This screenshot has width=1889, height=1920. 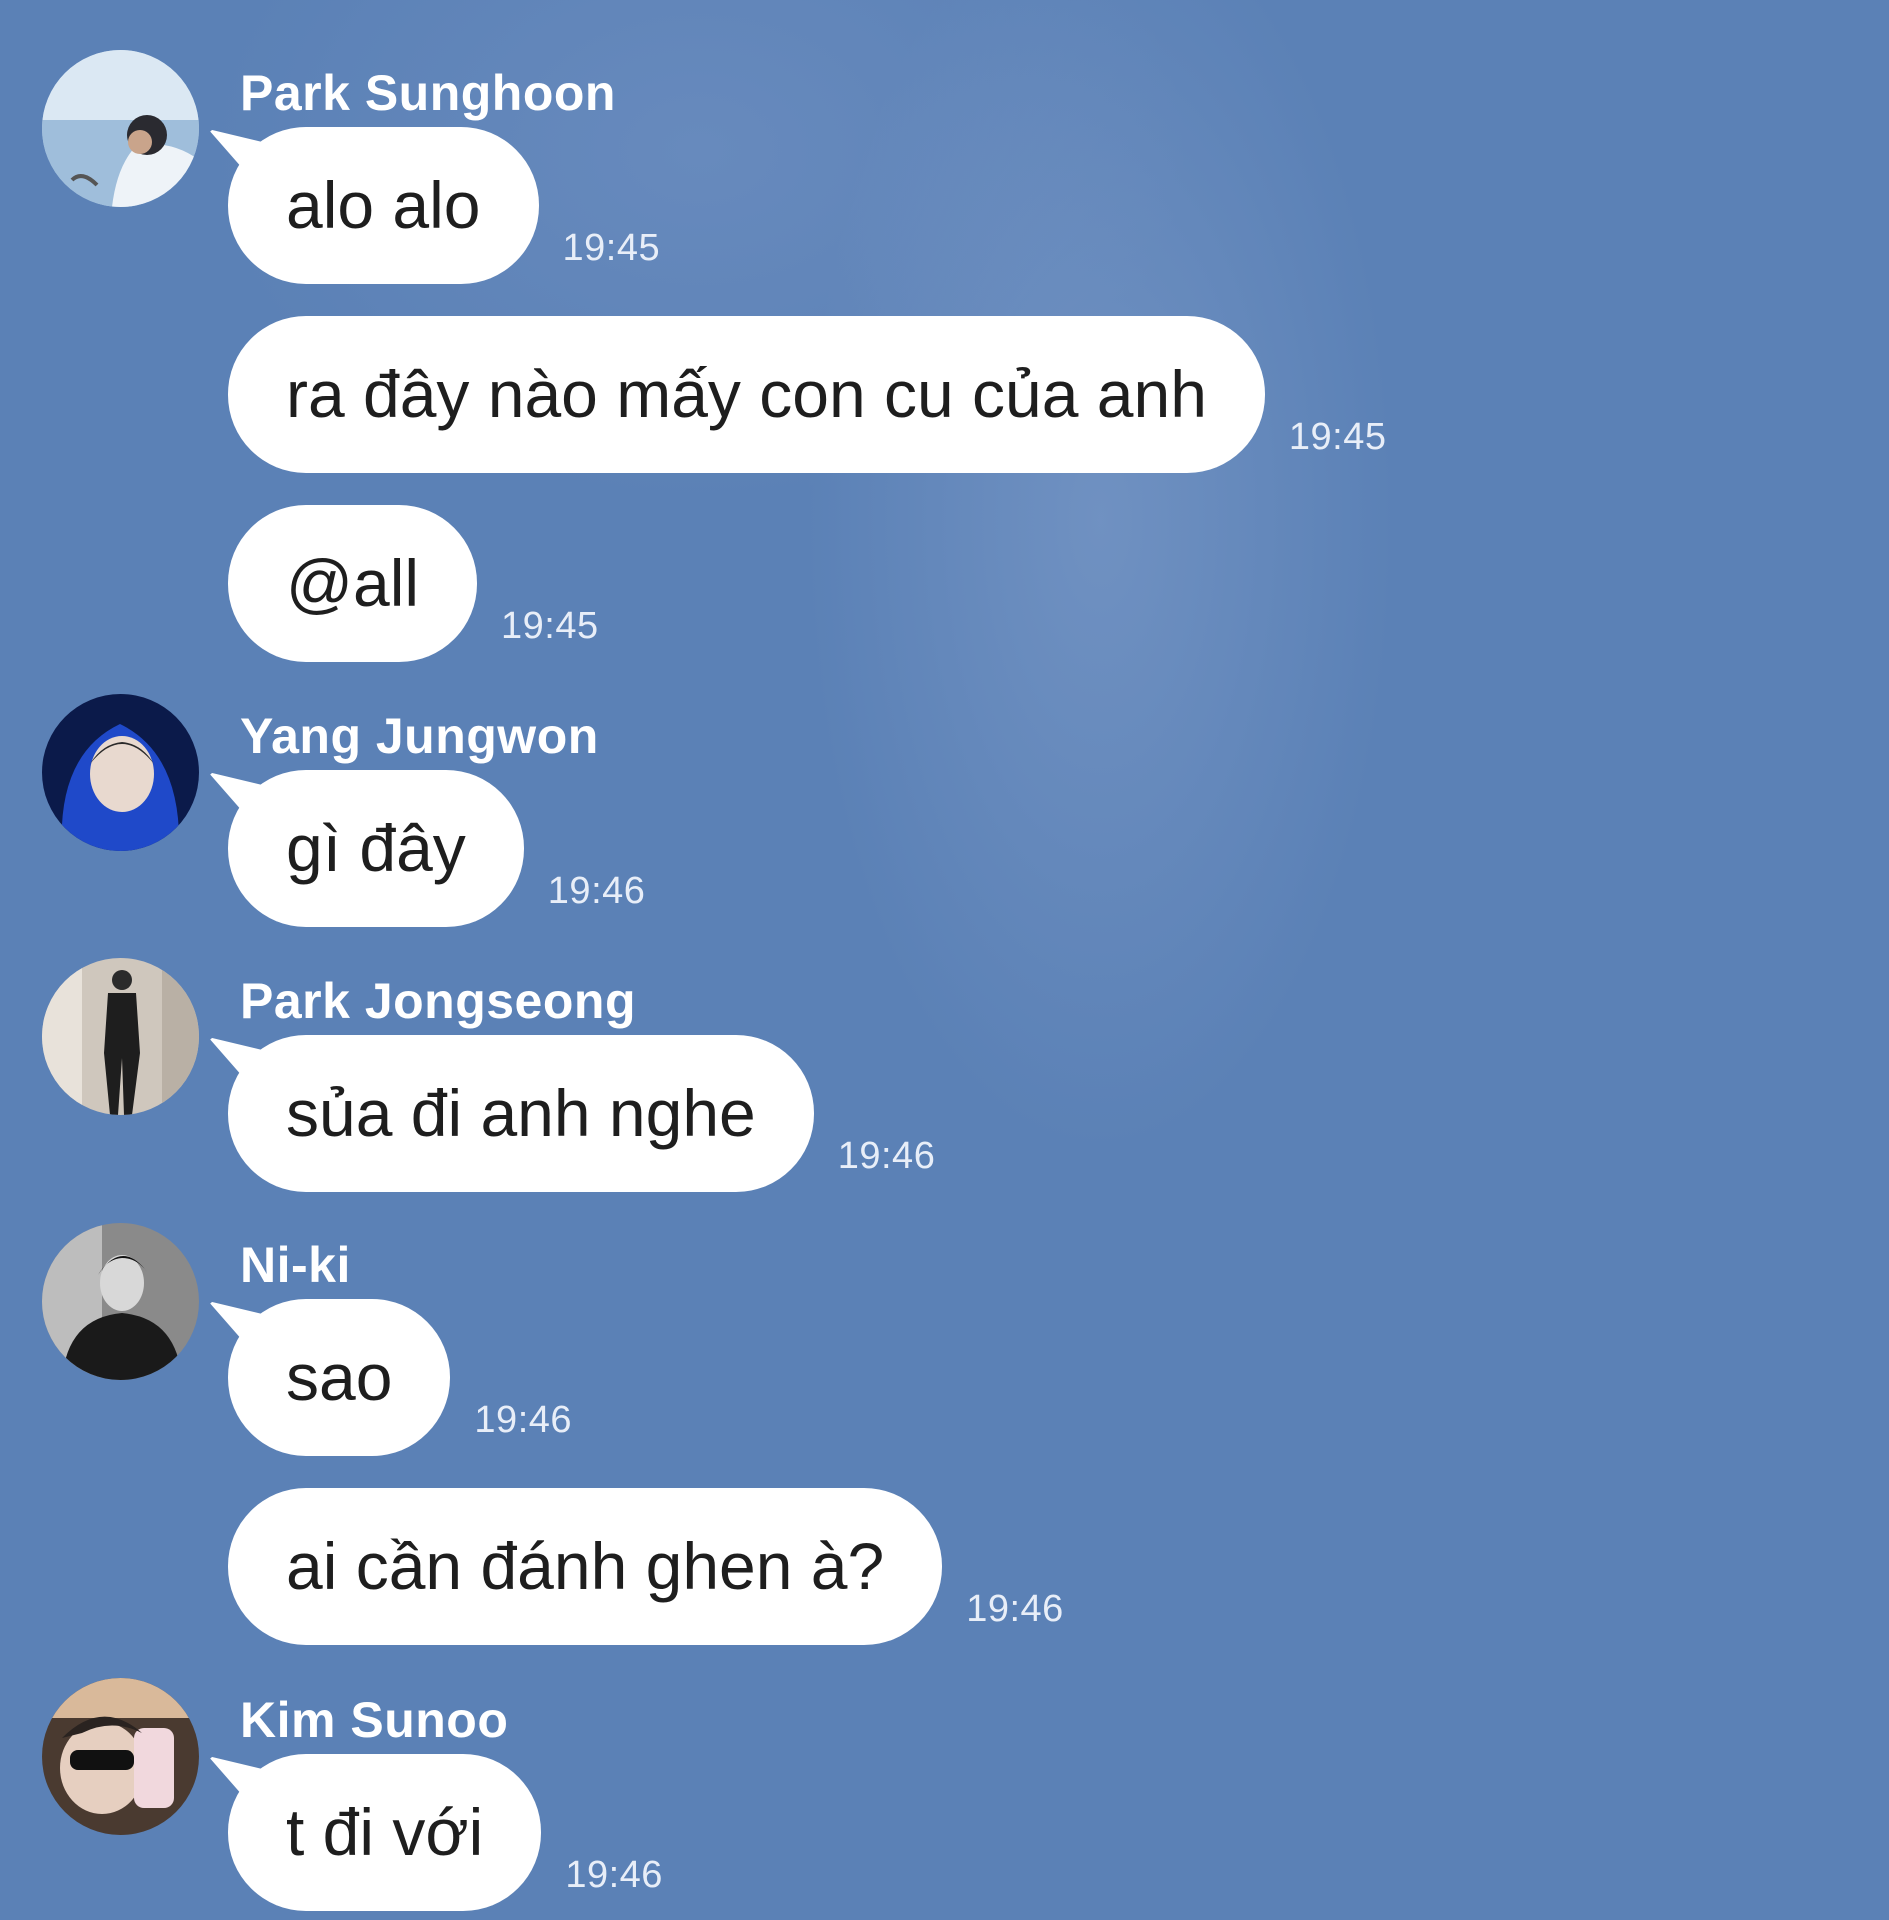 I want to click on message-row: gì đây 19:46, so click(x=436, y=848).